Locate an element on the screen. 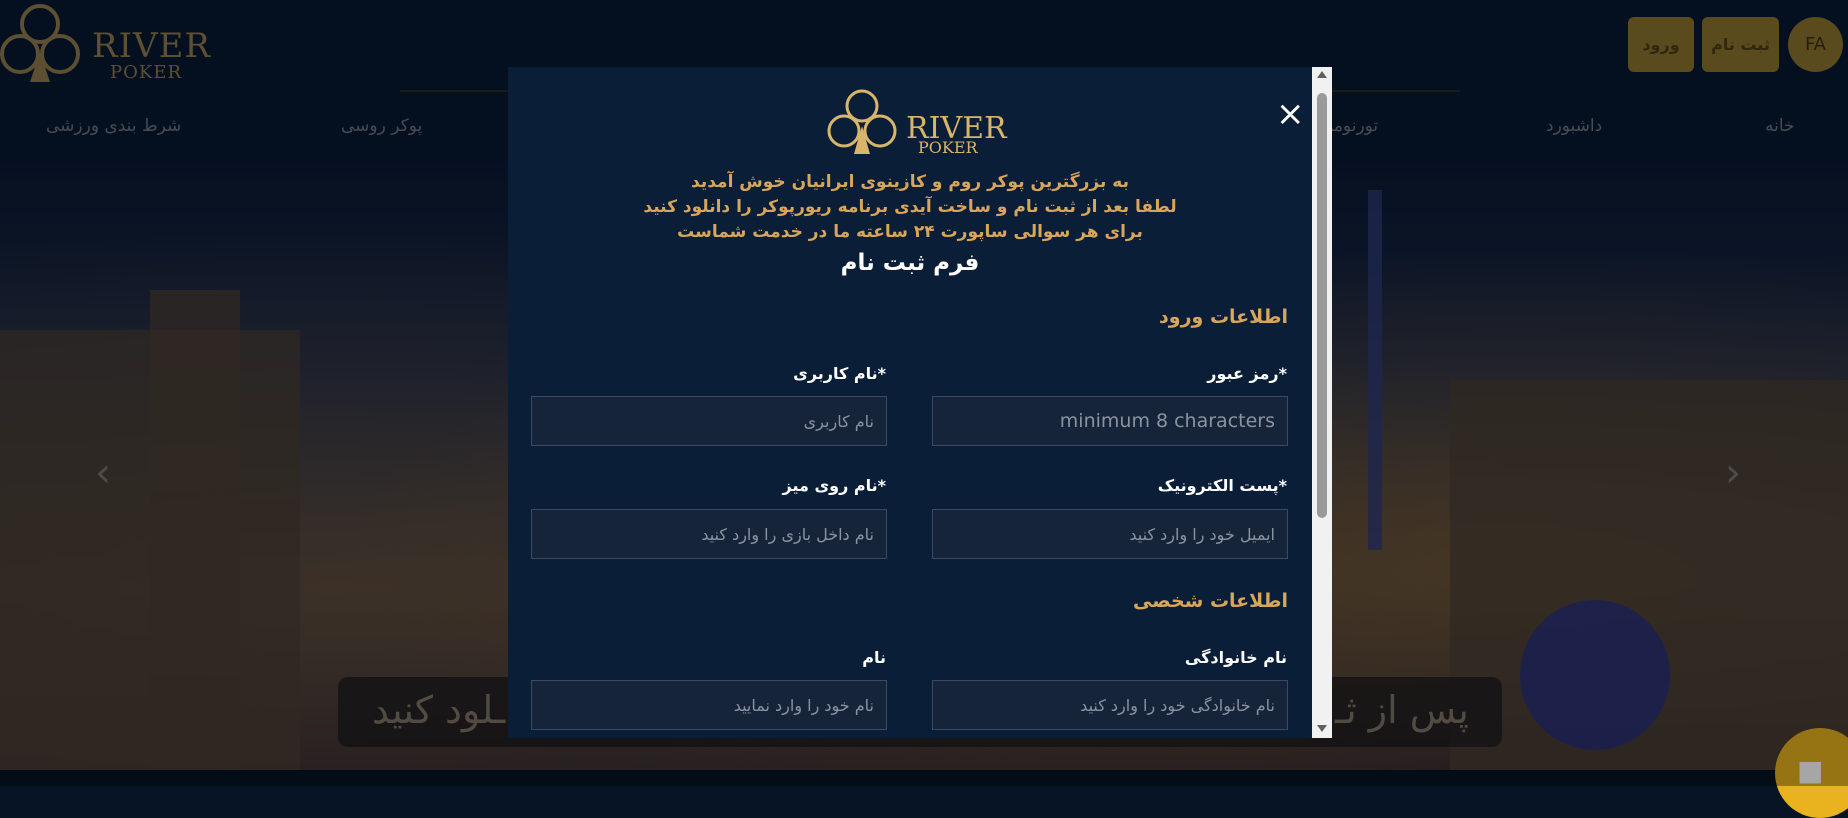  table-name-input is located at coordinates (709, 534).